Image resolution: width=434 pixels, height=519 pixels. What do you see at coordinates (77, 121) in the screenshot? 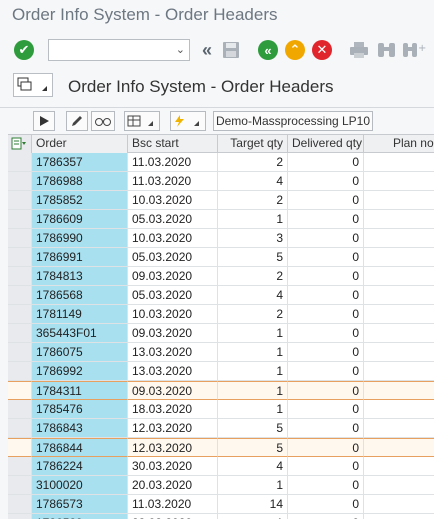
I see `edit-button` at bounding box center [77, 121].